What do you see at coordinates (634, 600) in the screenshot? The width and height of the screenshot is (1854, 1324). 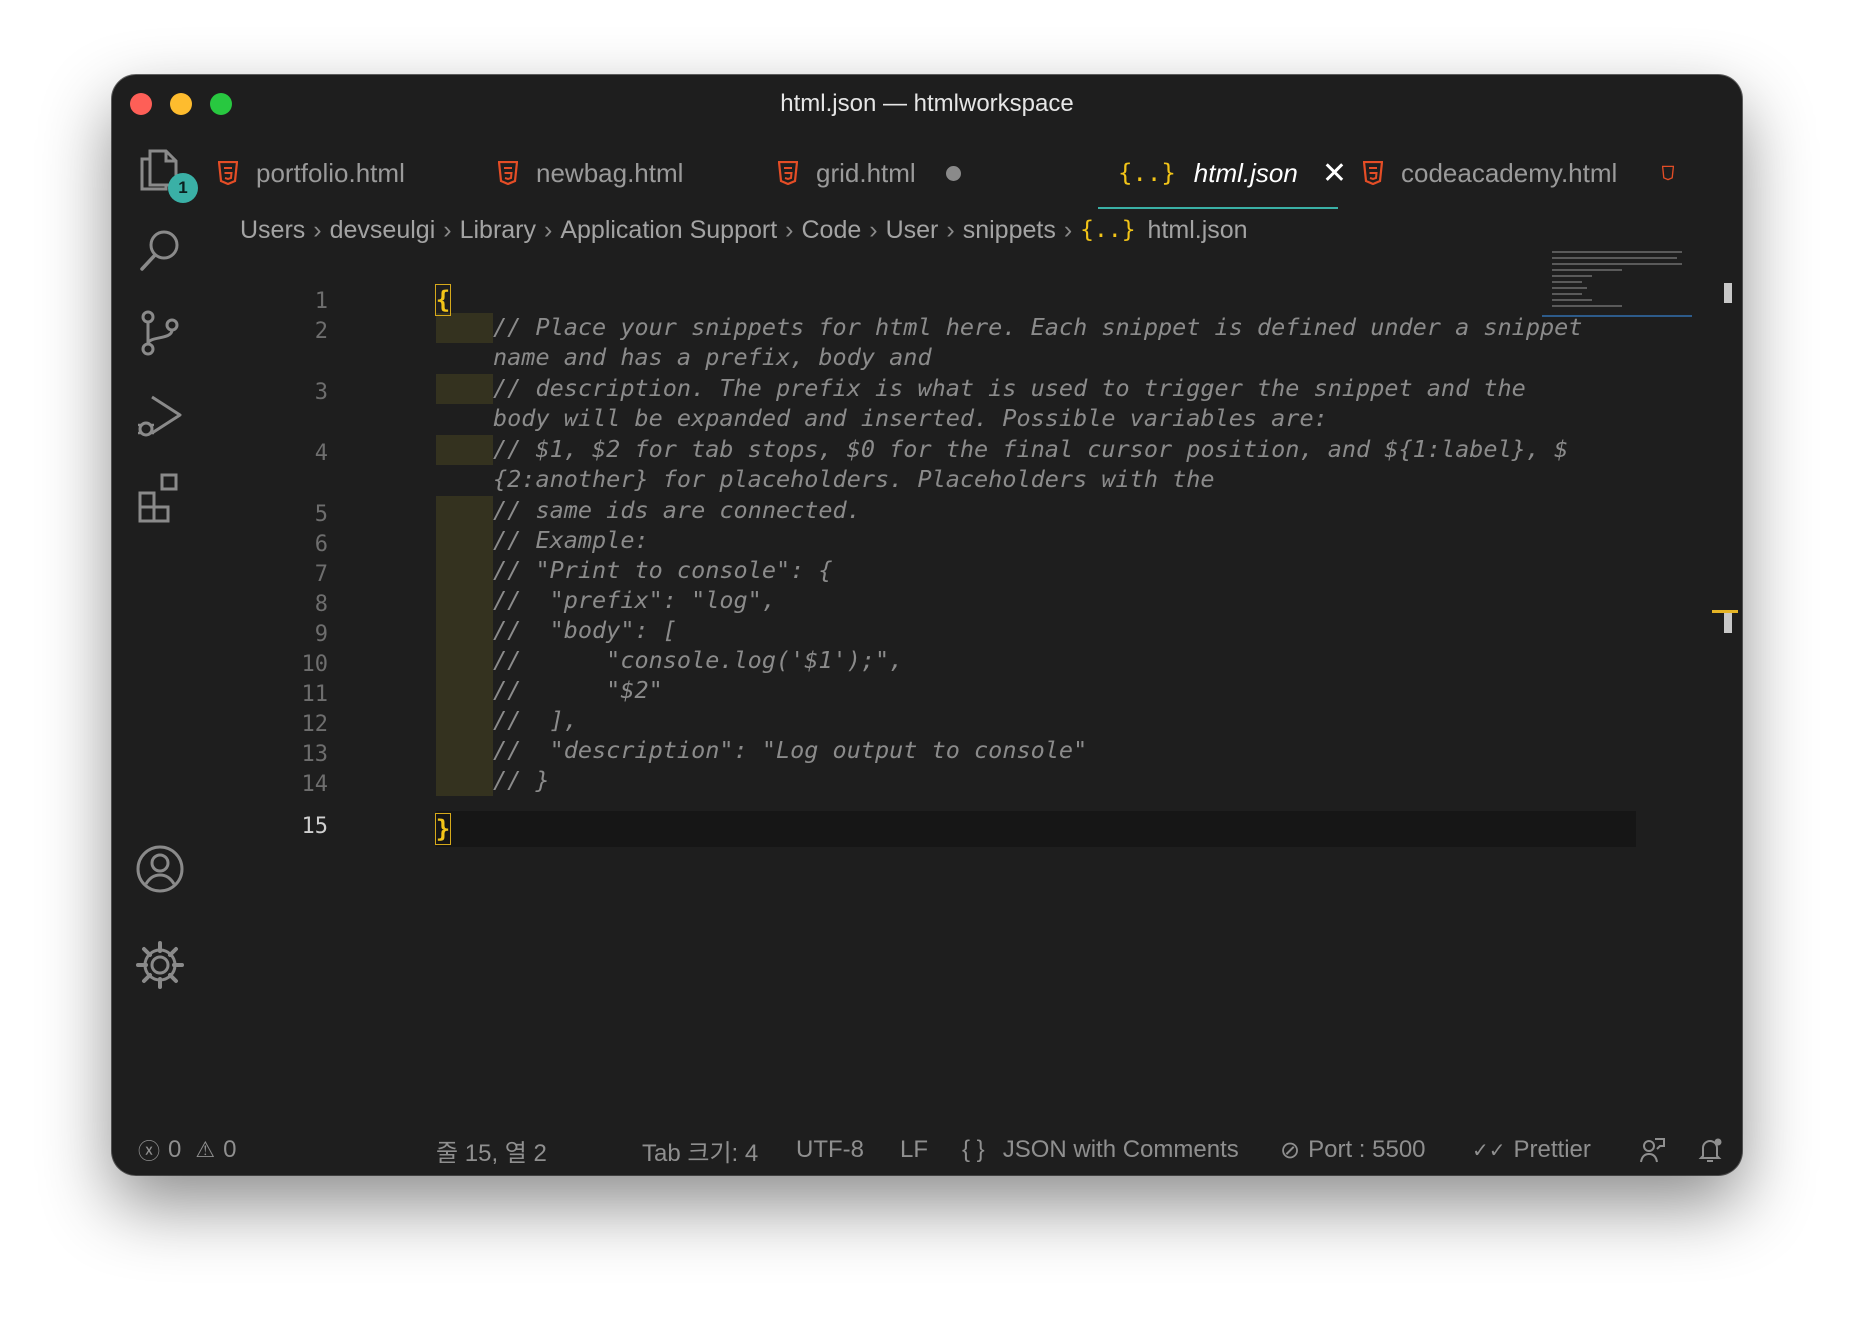 I see `code-line: // "prefix": "log",` at bounding box center [634, 600].